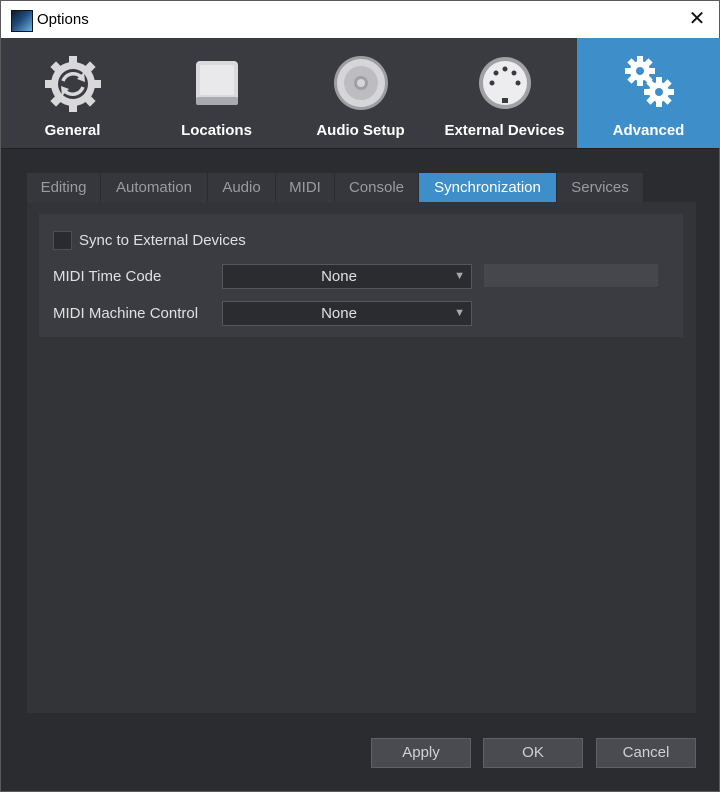 The image size is (720, 792). What do you see at coordinates (533, 753) in the screenshot?
I see `ok-button: OK` at bounding box center [533, 753].